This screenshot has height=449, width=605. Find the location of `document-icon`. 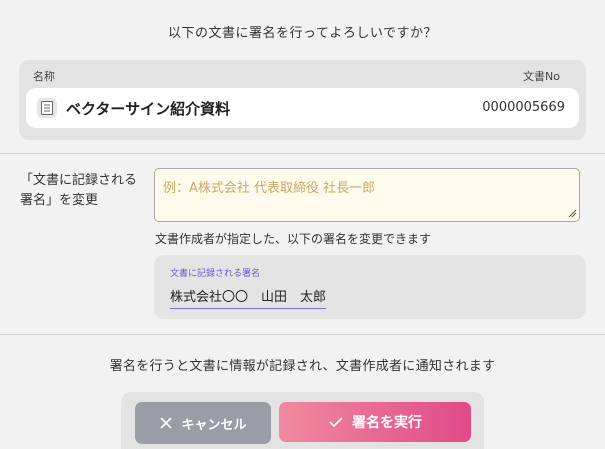

document-icon is located at coordinates (47, 108).